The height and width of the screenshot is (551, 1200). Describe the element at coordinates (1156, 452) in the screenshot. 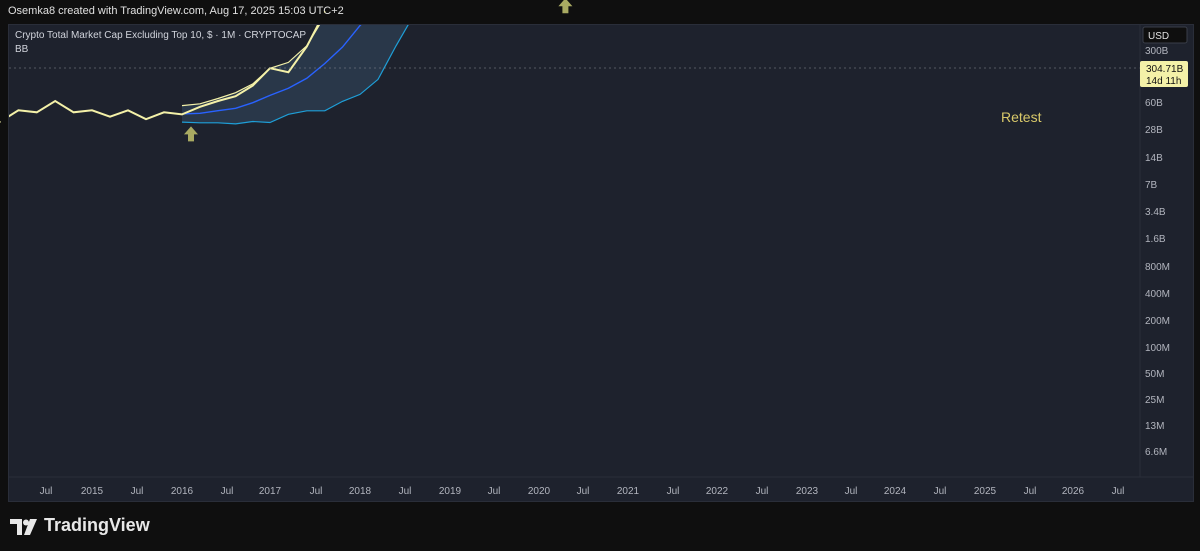

I see `y-tick-label: 6.6M` at that location.